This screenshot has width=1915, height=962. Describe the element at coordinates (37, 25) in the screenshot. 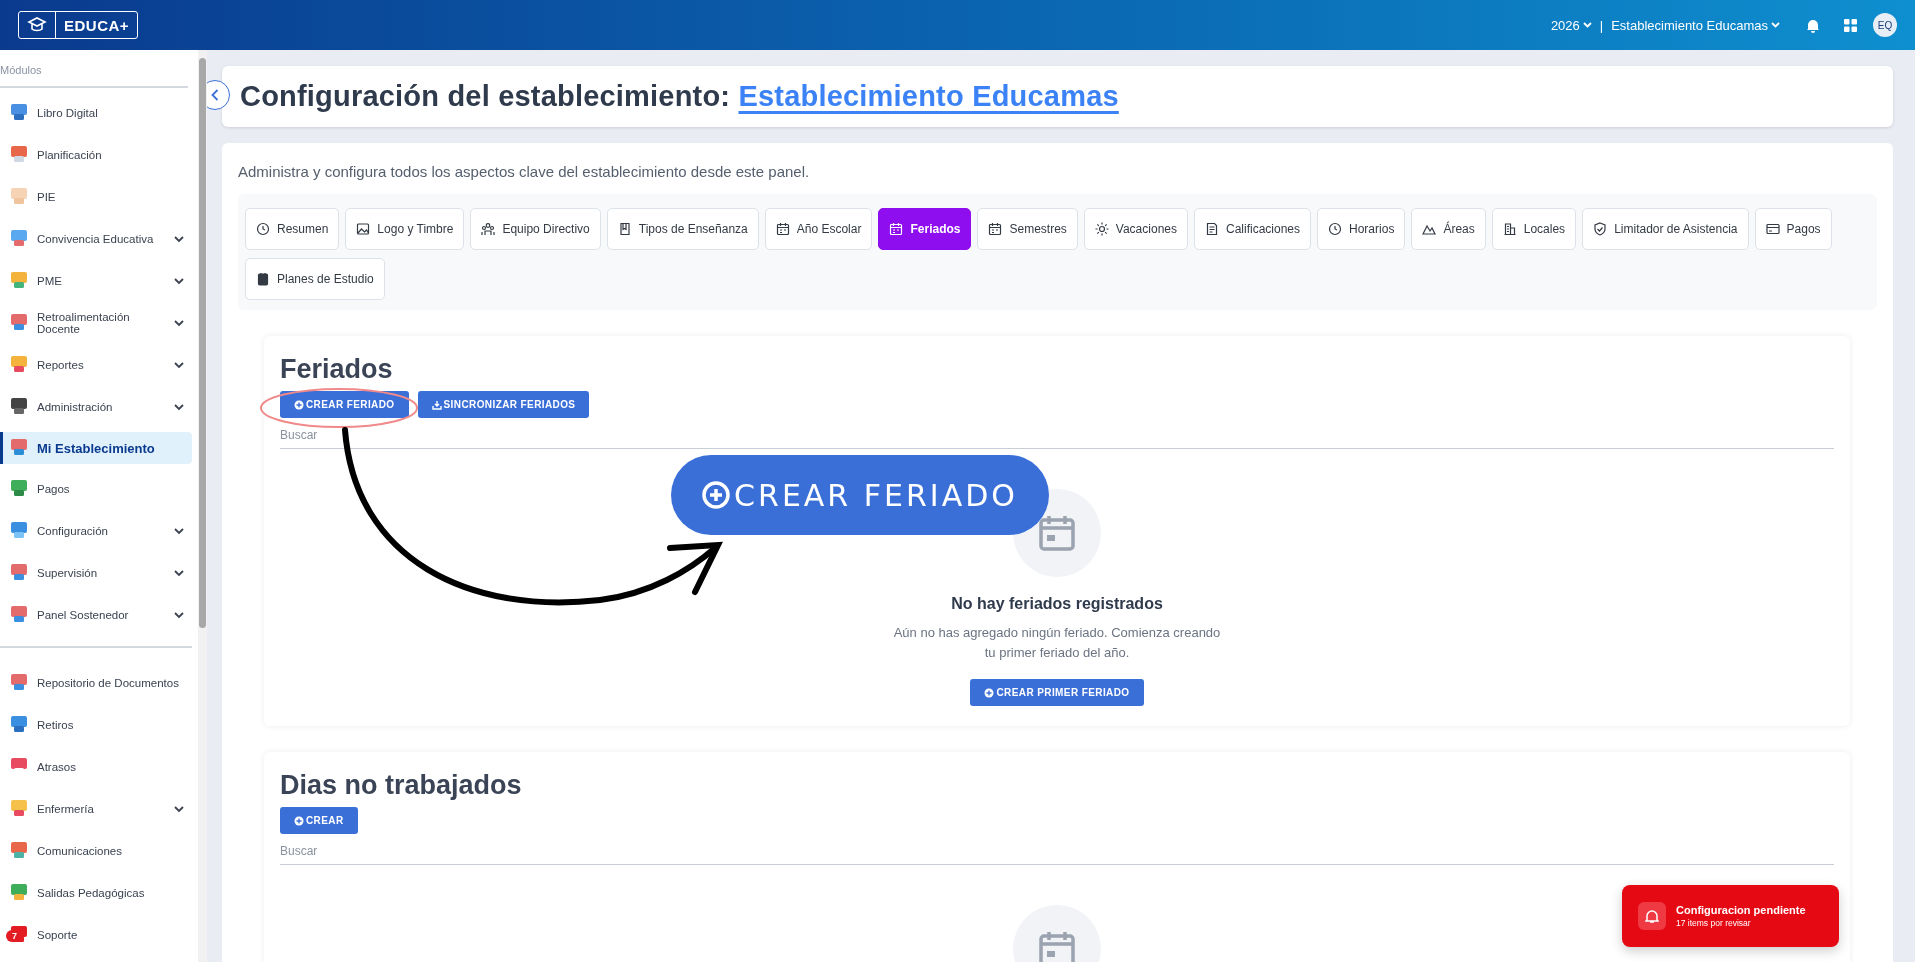

I see `graduation-cap-icon` at that location.